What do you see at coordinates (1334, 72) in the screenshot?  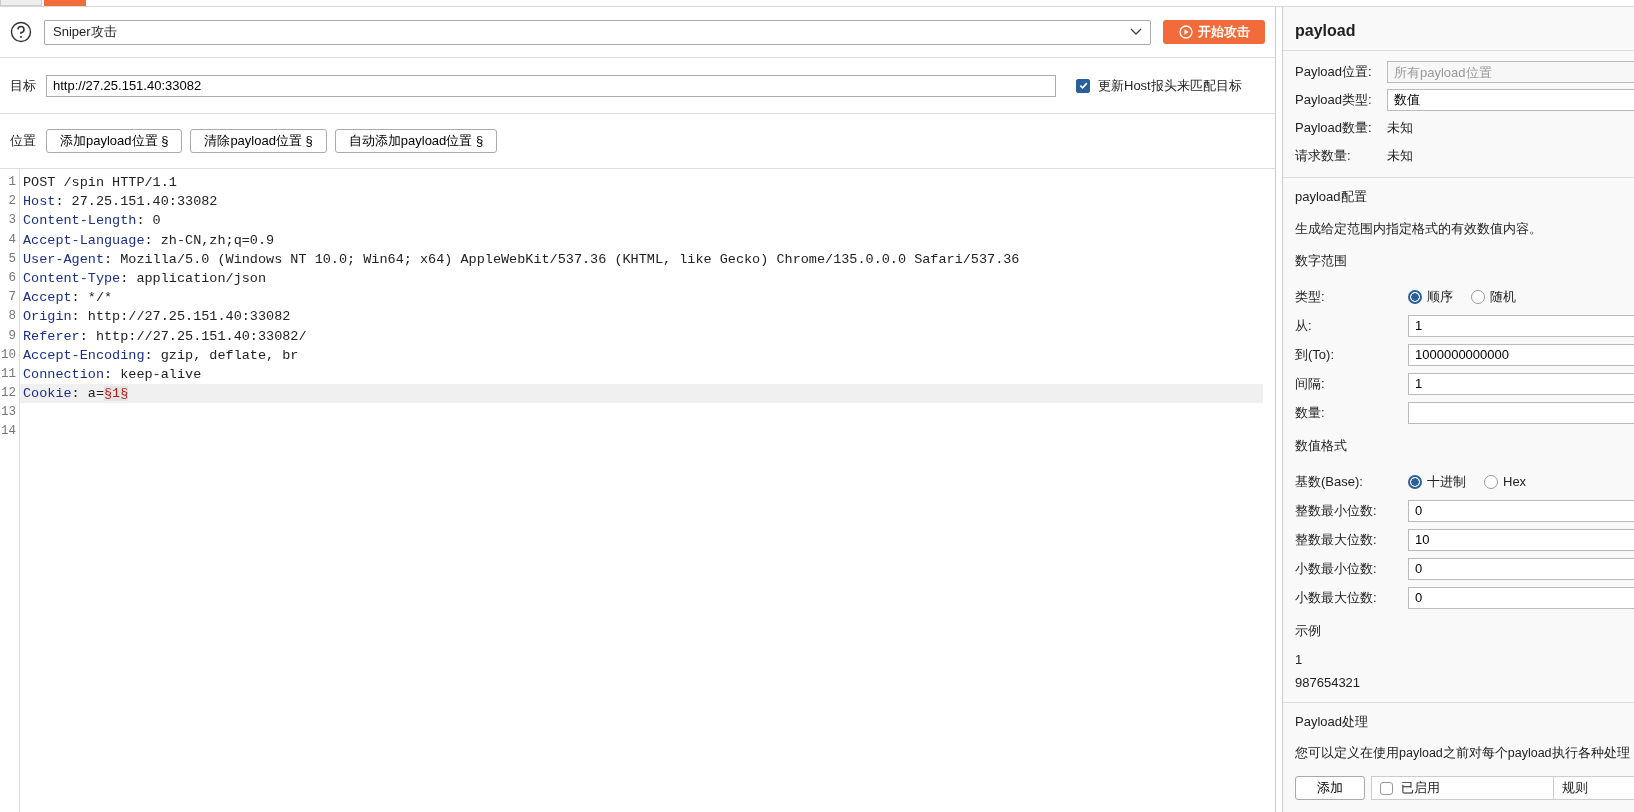 I see `field-label: Payload位置:` at bounding box center [1334, 72].